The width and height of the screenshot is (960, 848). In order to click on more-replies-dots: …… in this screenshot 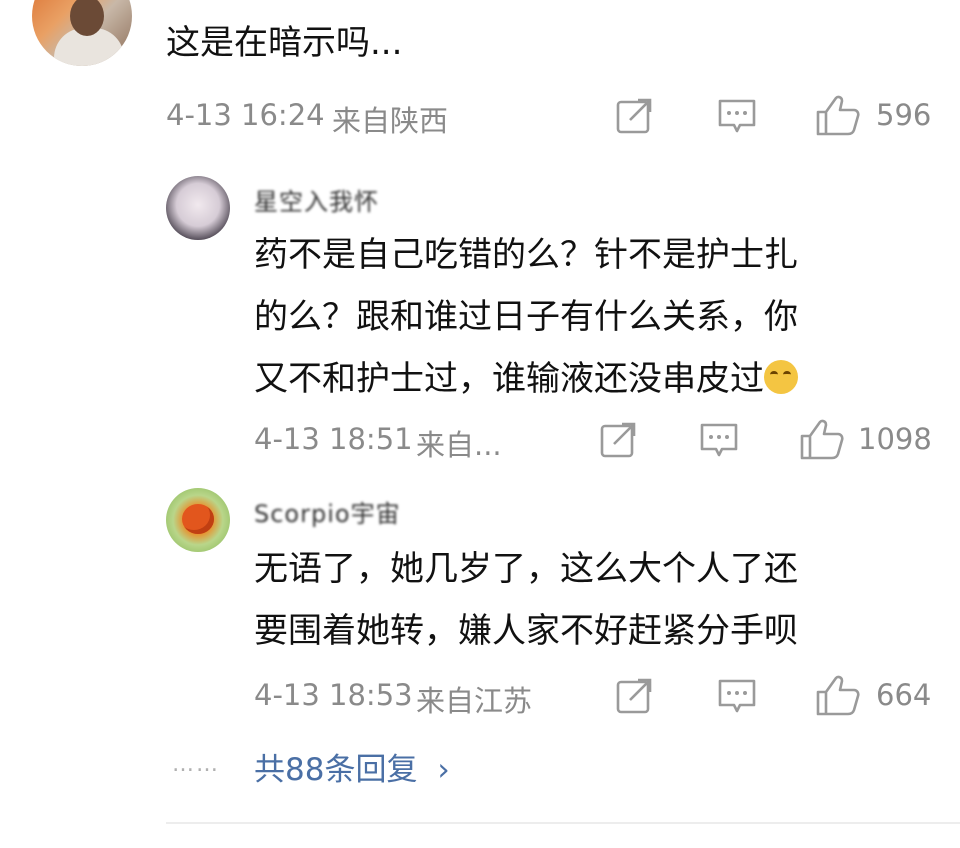, I will do `click(196, 764)`.